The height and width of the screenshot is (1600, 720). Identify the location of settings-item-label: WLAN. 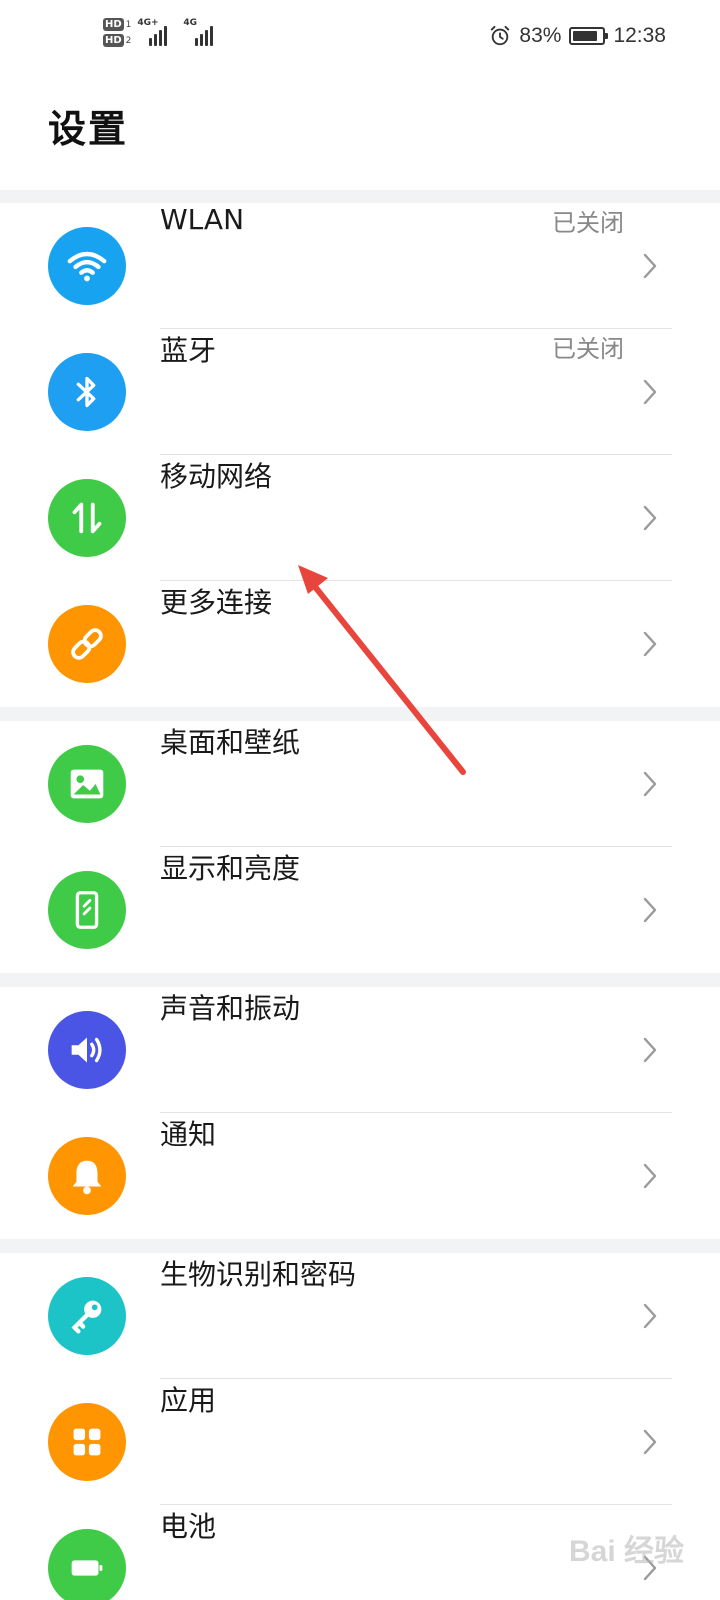
(202, 219).